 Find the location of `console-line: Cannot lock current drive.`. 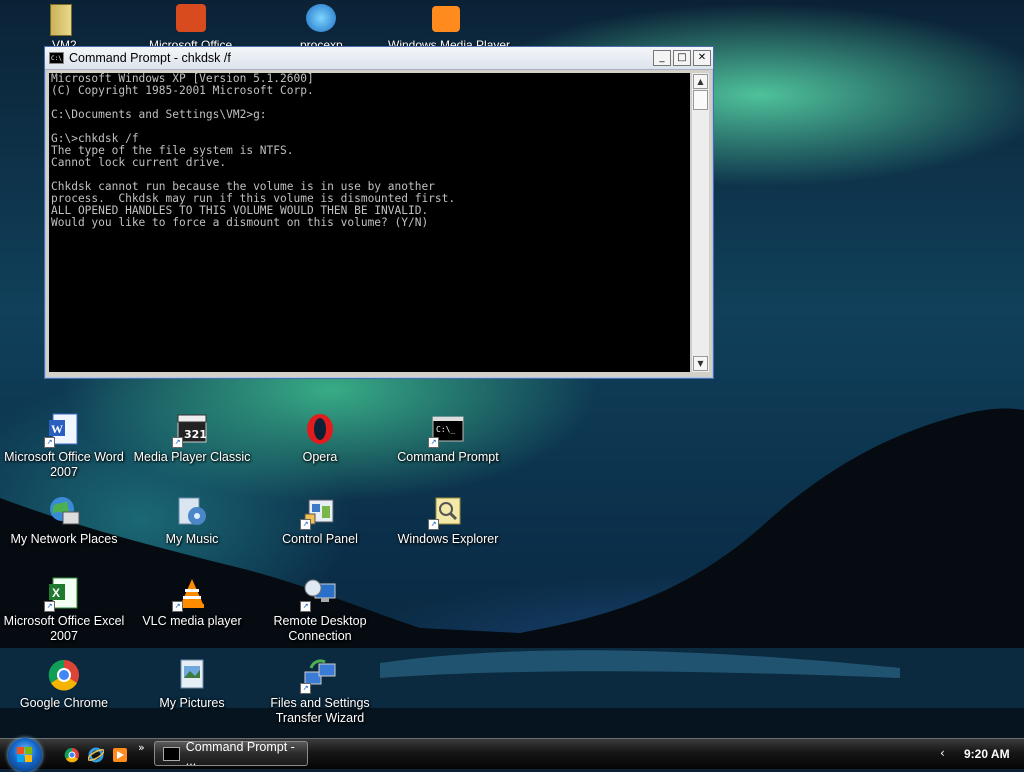

console-line: Cannot lock current drive. is located at coordinates (139, 162).